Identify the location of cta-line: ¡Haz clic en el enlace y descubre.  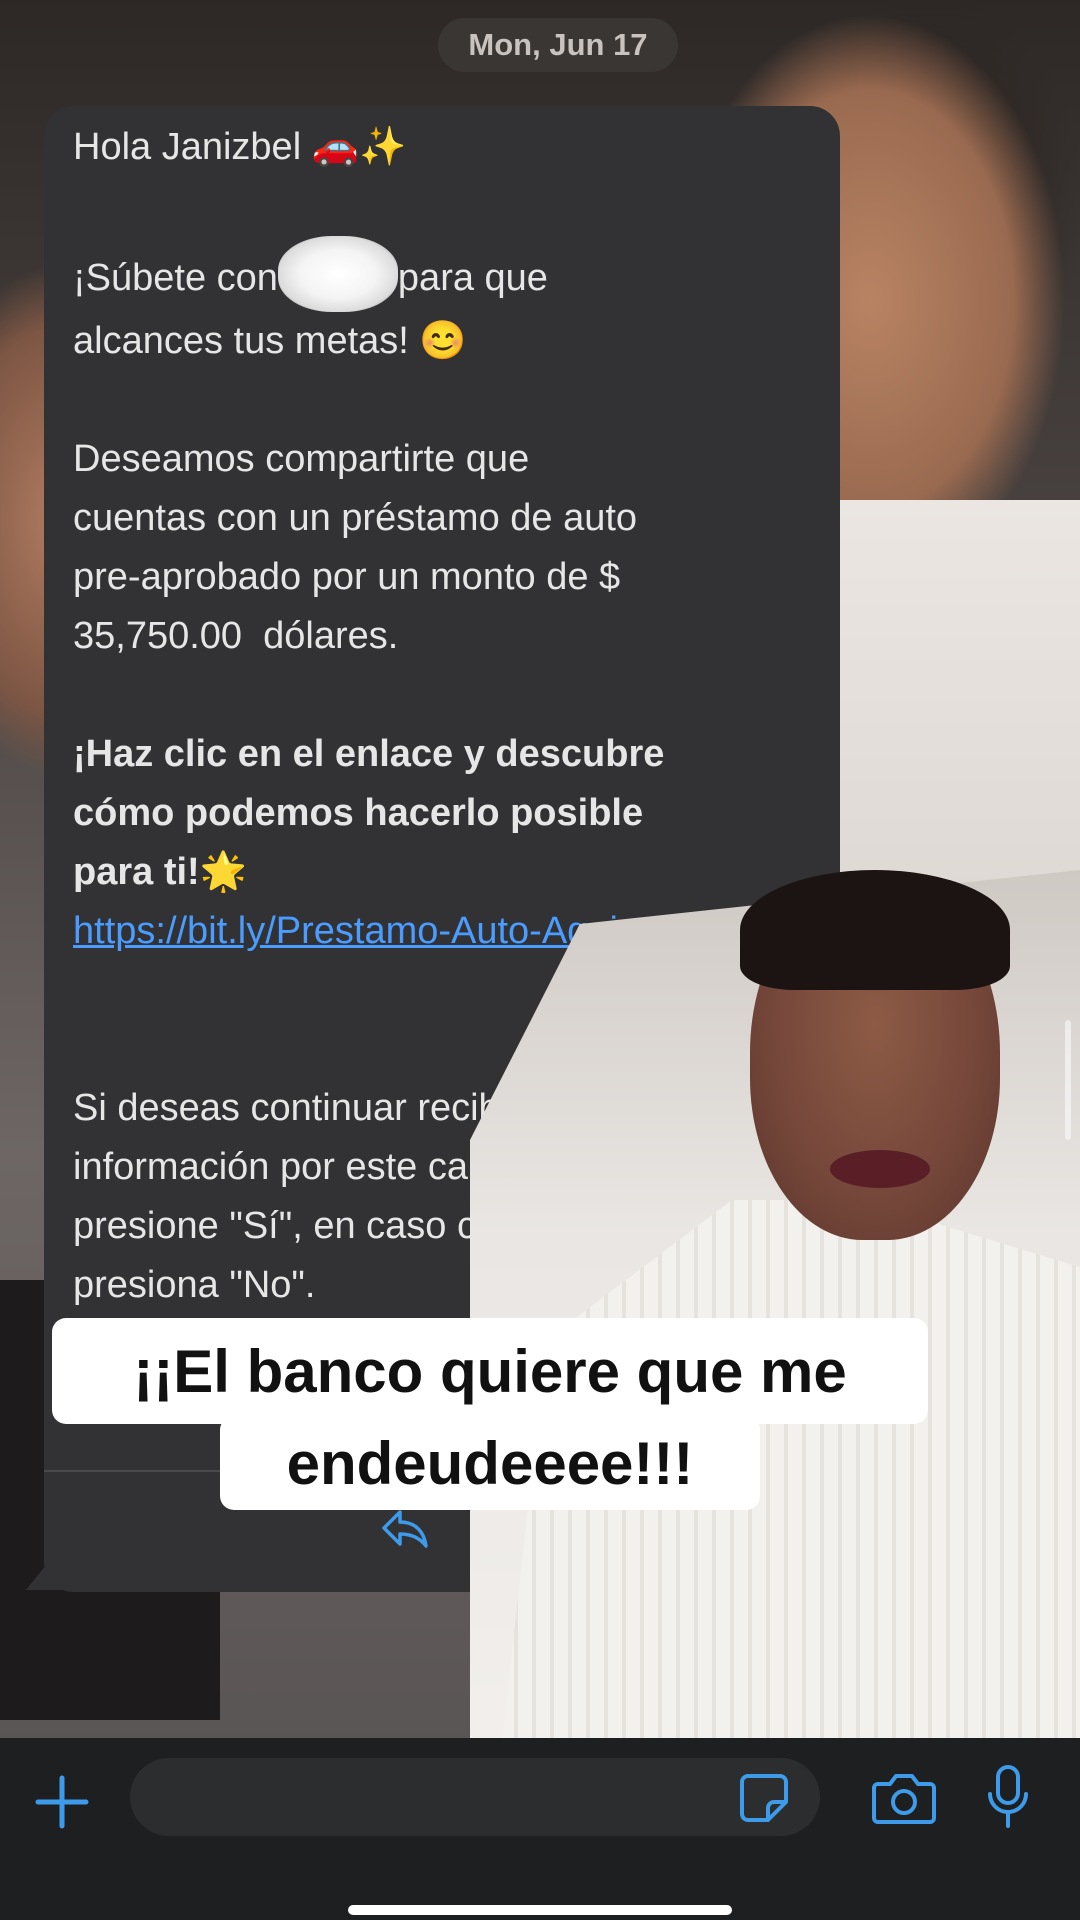
(369, 754).